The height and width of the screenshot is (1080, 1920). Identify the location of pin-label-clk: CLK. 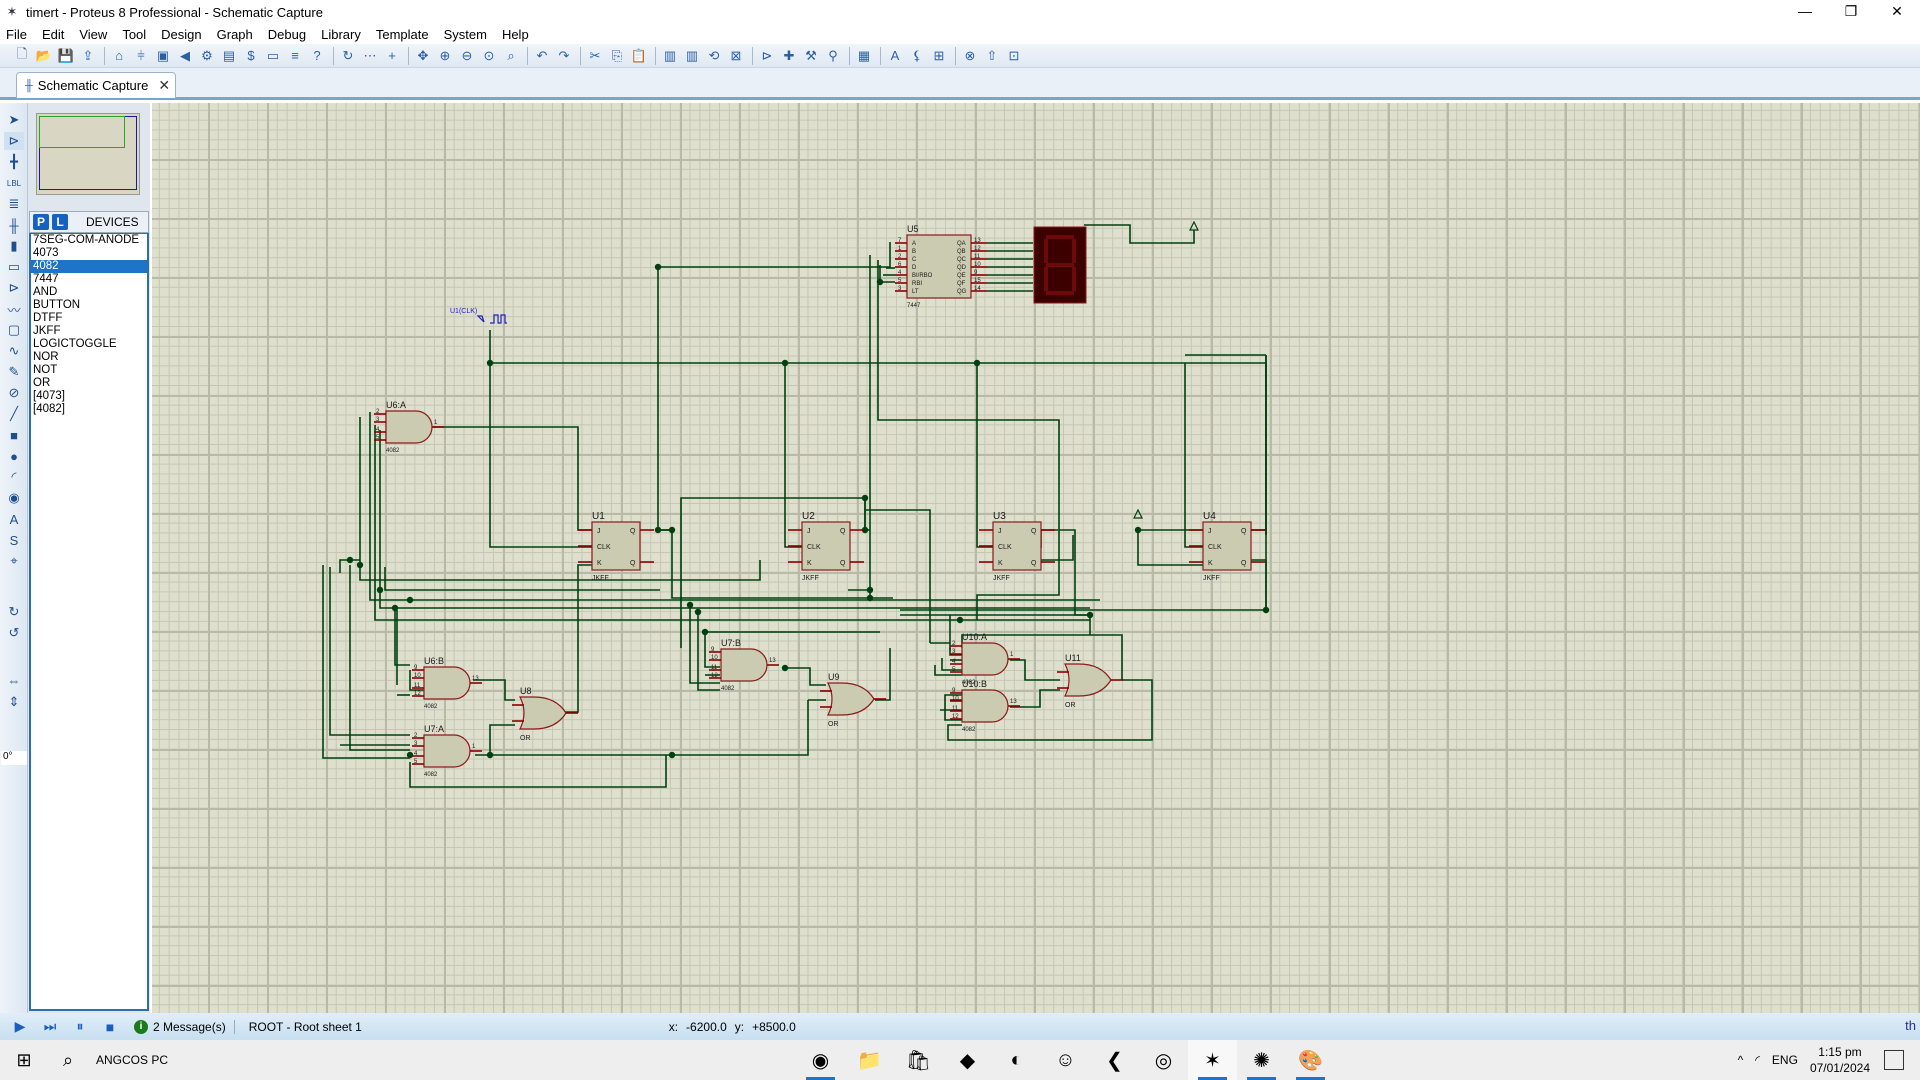
(814, 547).